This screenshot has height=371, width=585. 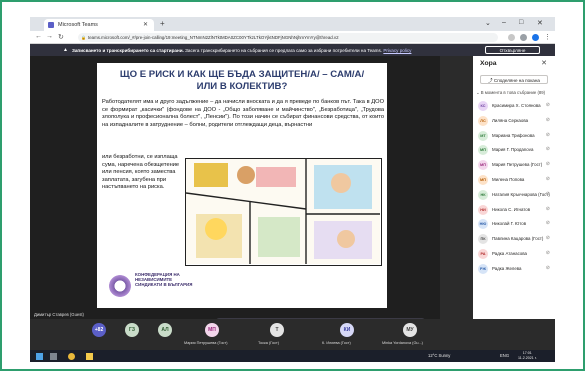 I want to click on participant-tile-name: Мария Петрушева (Гост), so click(x=206, y=343).